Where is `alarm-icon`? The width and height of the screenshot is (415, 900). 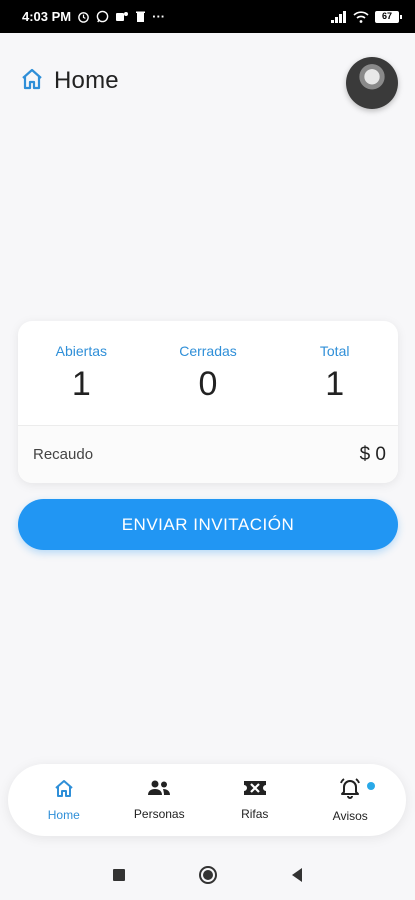
alarm-icon is located at coordinates (83, 16).